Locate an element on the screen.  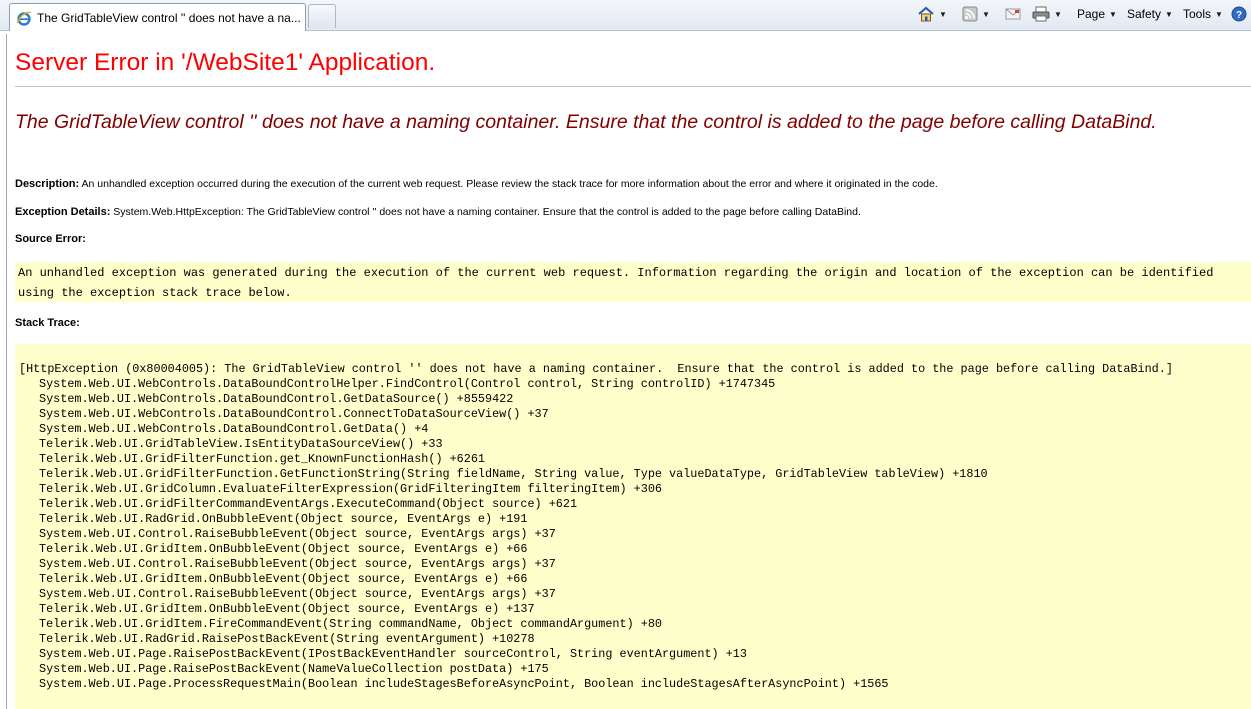
help-button: ? is located at coordinates (1239, 14).